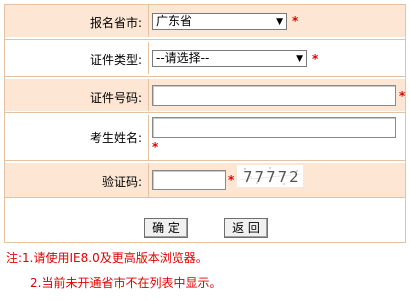 The height and width of the screenshot is (301, 410). Describe the element at coordinates (107, 258) in the screenshot. I see `note-line-1: 注:1.请使用IE8.0及更高版本浏览器。` at that location.